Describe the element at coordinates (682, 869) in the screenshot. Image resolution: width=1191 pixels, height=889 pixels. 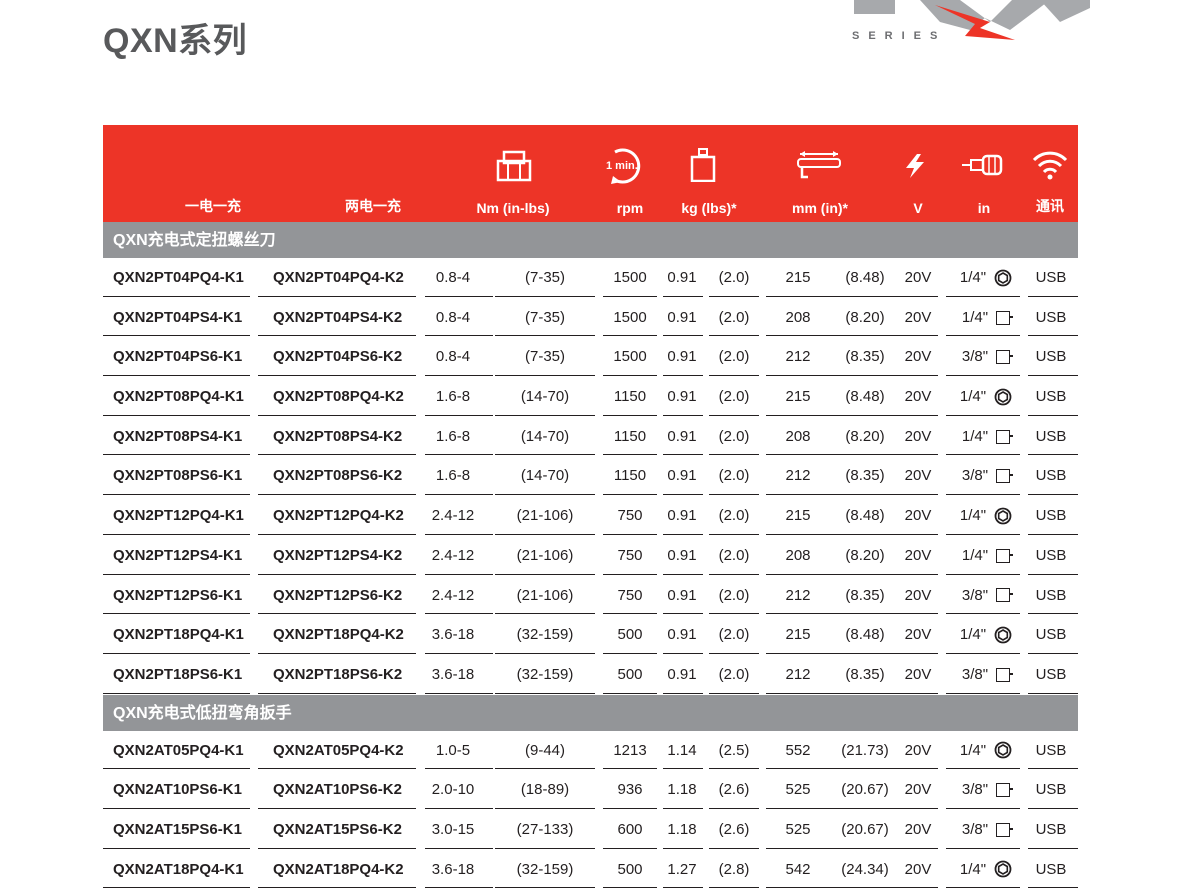
I see `kg-cell: 1.27` at that location.